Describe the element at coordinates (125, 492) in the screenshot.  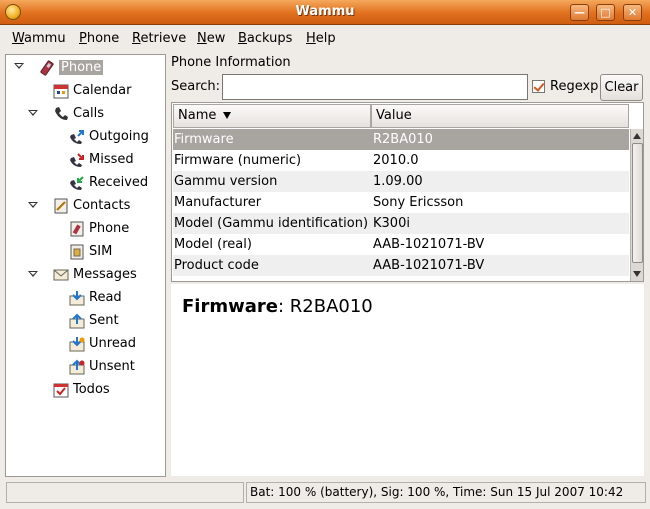
I see `status-left` at that location.